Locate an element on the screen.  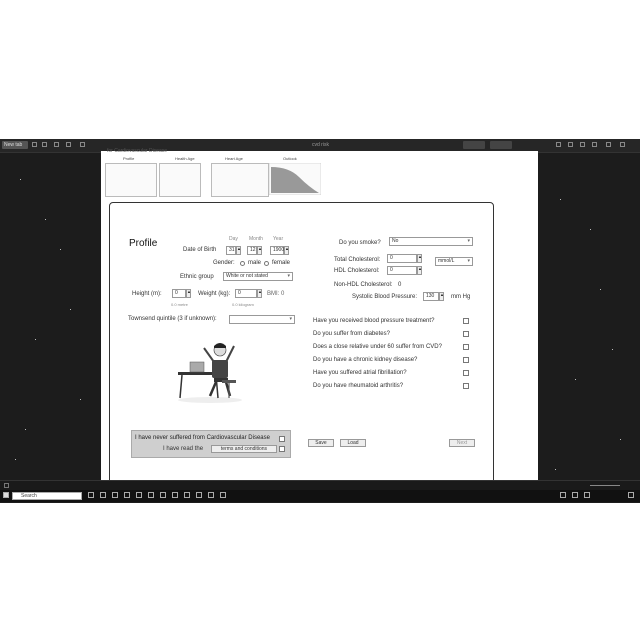
bp-treatment-checkbox is located at coordinates (466, 321).